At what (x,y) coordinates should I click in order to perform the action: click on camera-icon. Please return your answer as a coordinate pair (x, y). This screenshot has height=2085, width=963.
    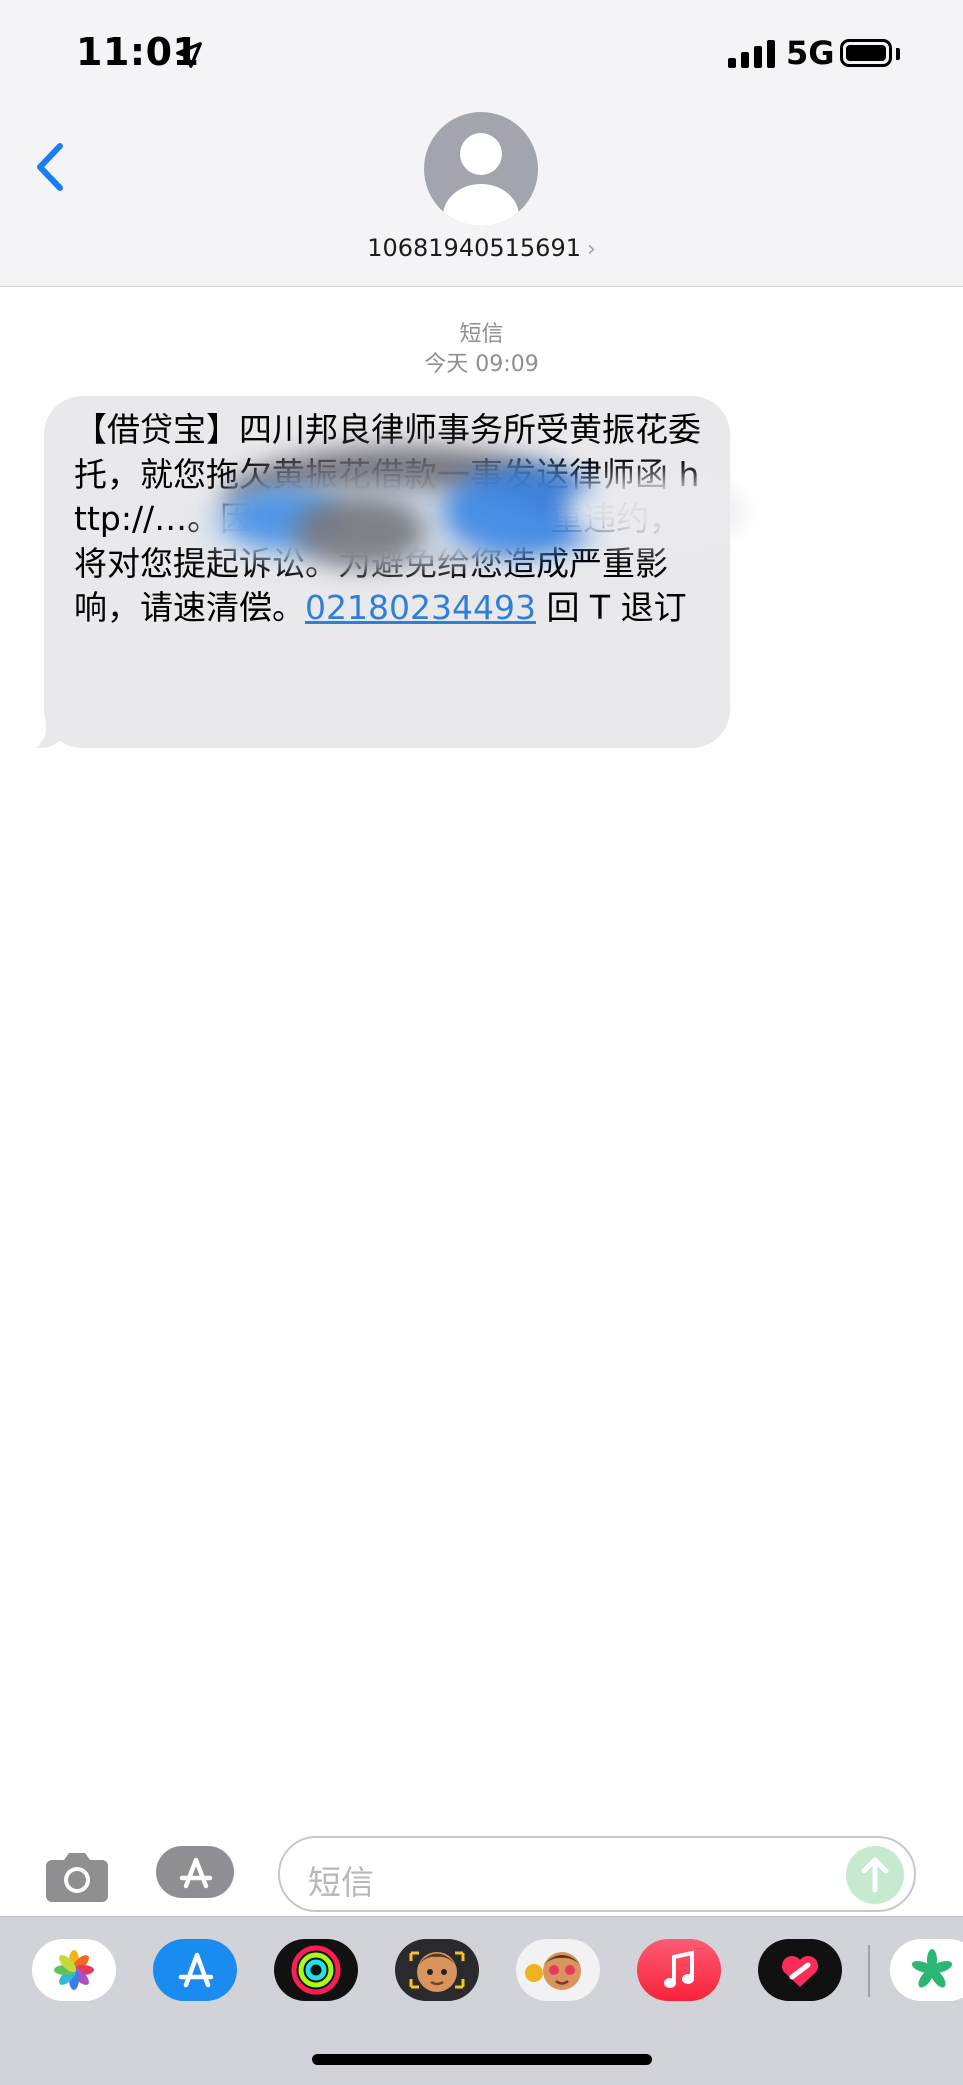
    Looking at the image, I should click on (77, 1876).